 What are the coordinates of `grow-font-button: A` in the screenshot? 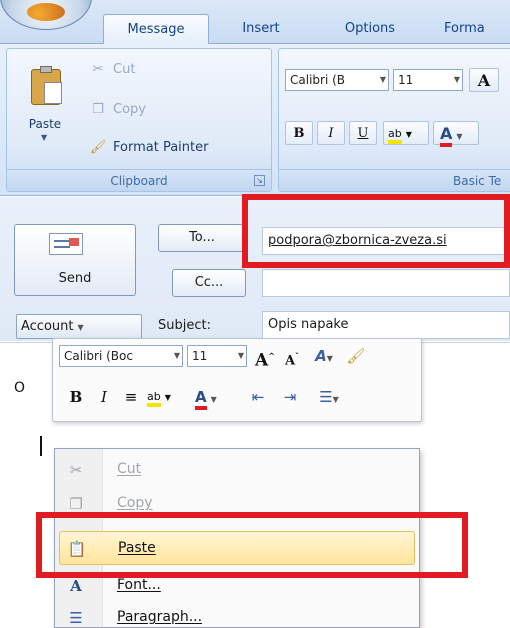 It's located at (484, 80).